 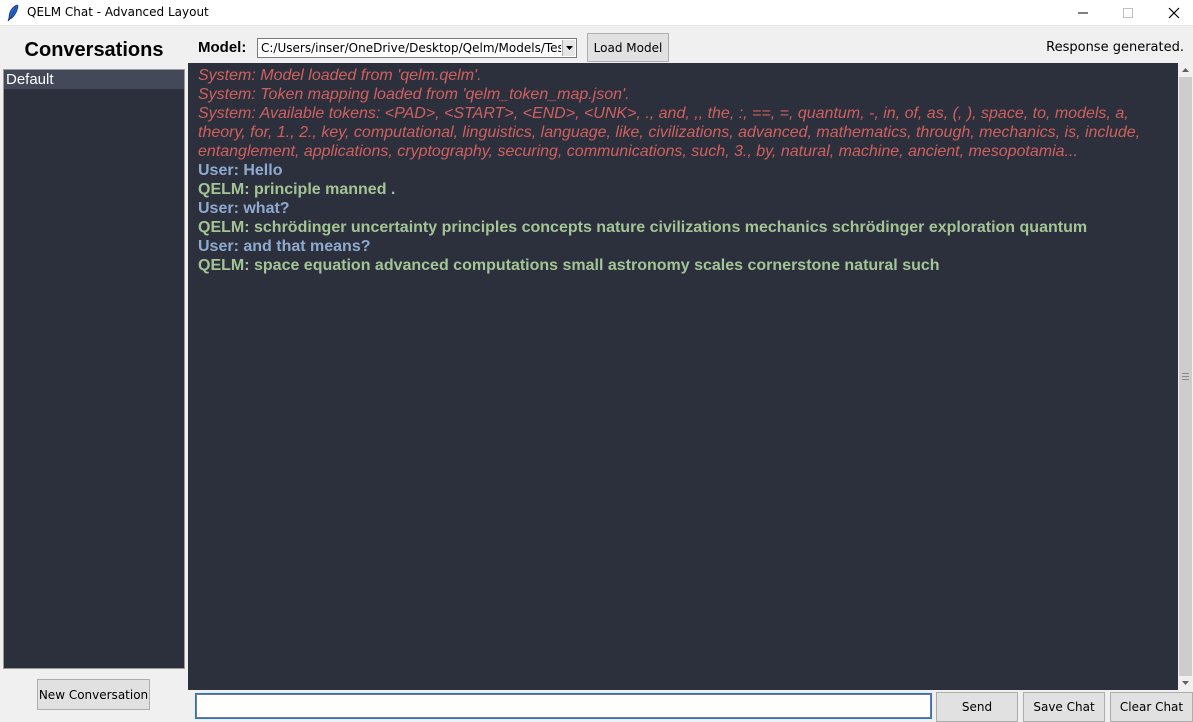 I want to click on chevron-down-icon, so click(x=568, y=48).